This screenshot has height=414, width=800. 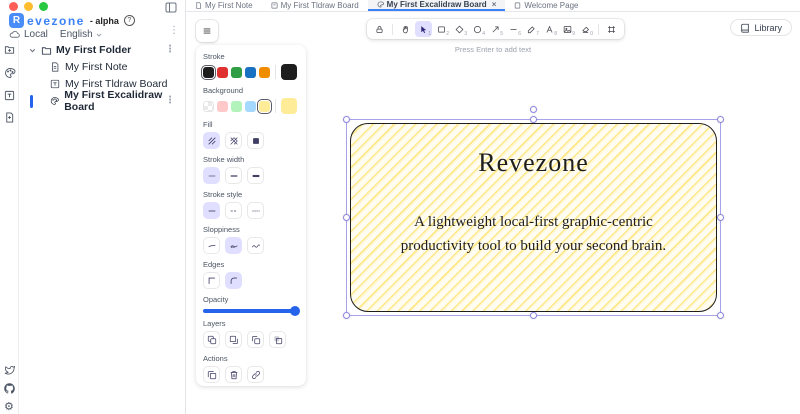 I want to click on palette-icon, so click(x=54, y=101).